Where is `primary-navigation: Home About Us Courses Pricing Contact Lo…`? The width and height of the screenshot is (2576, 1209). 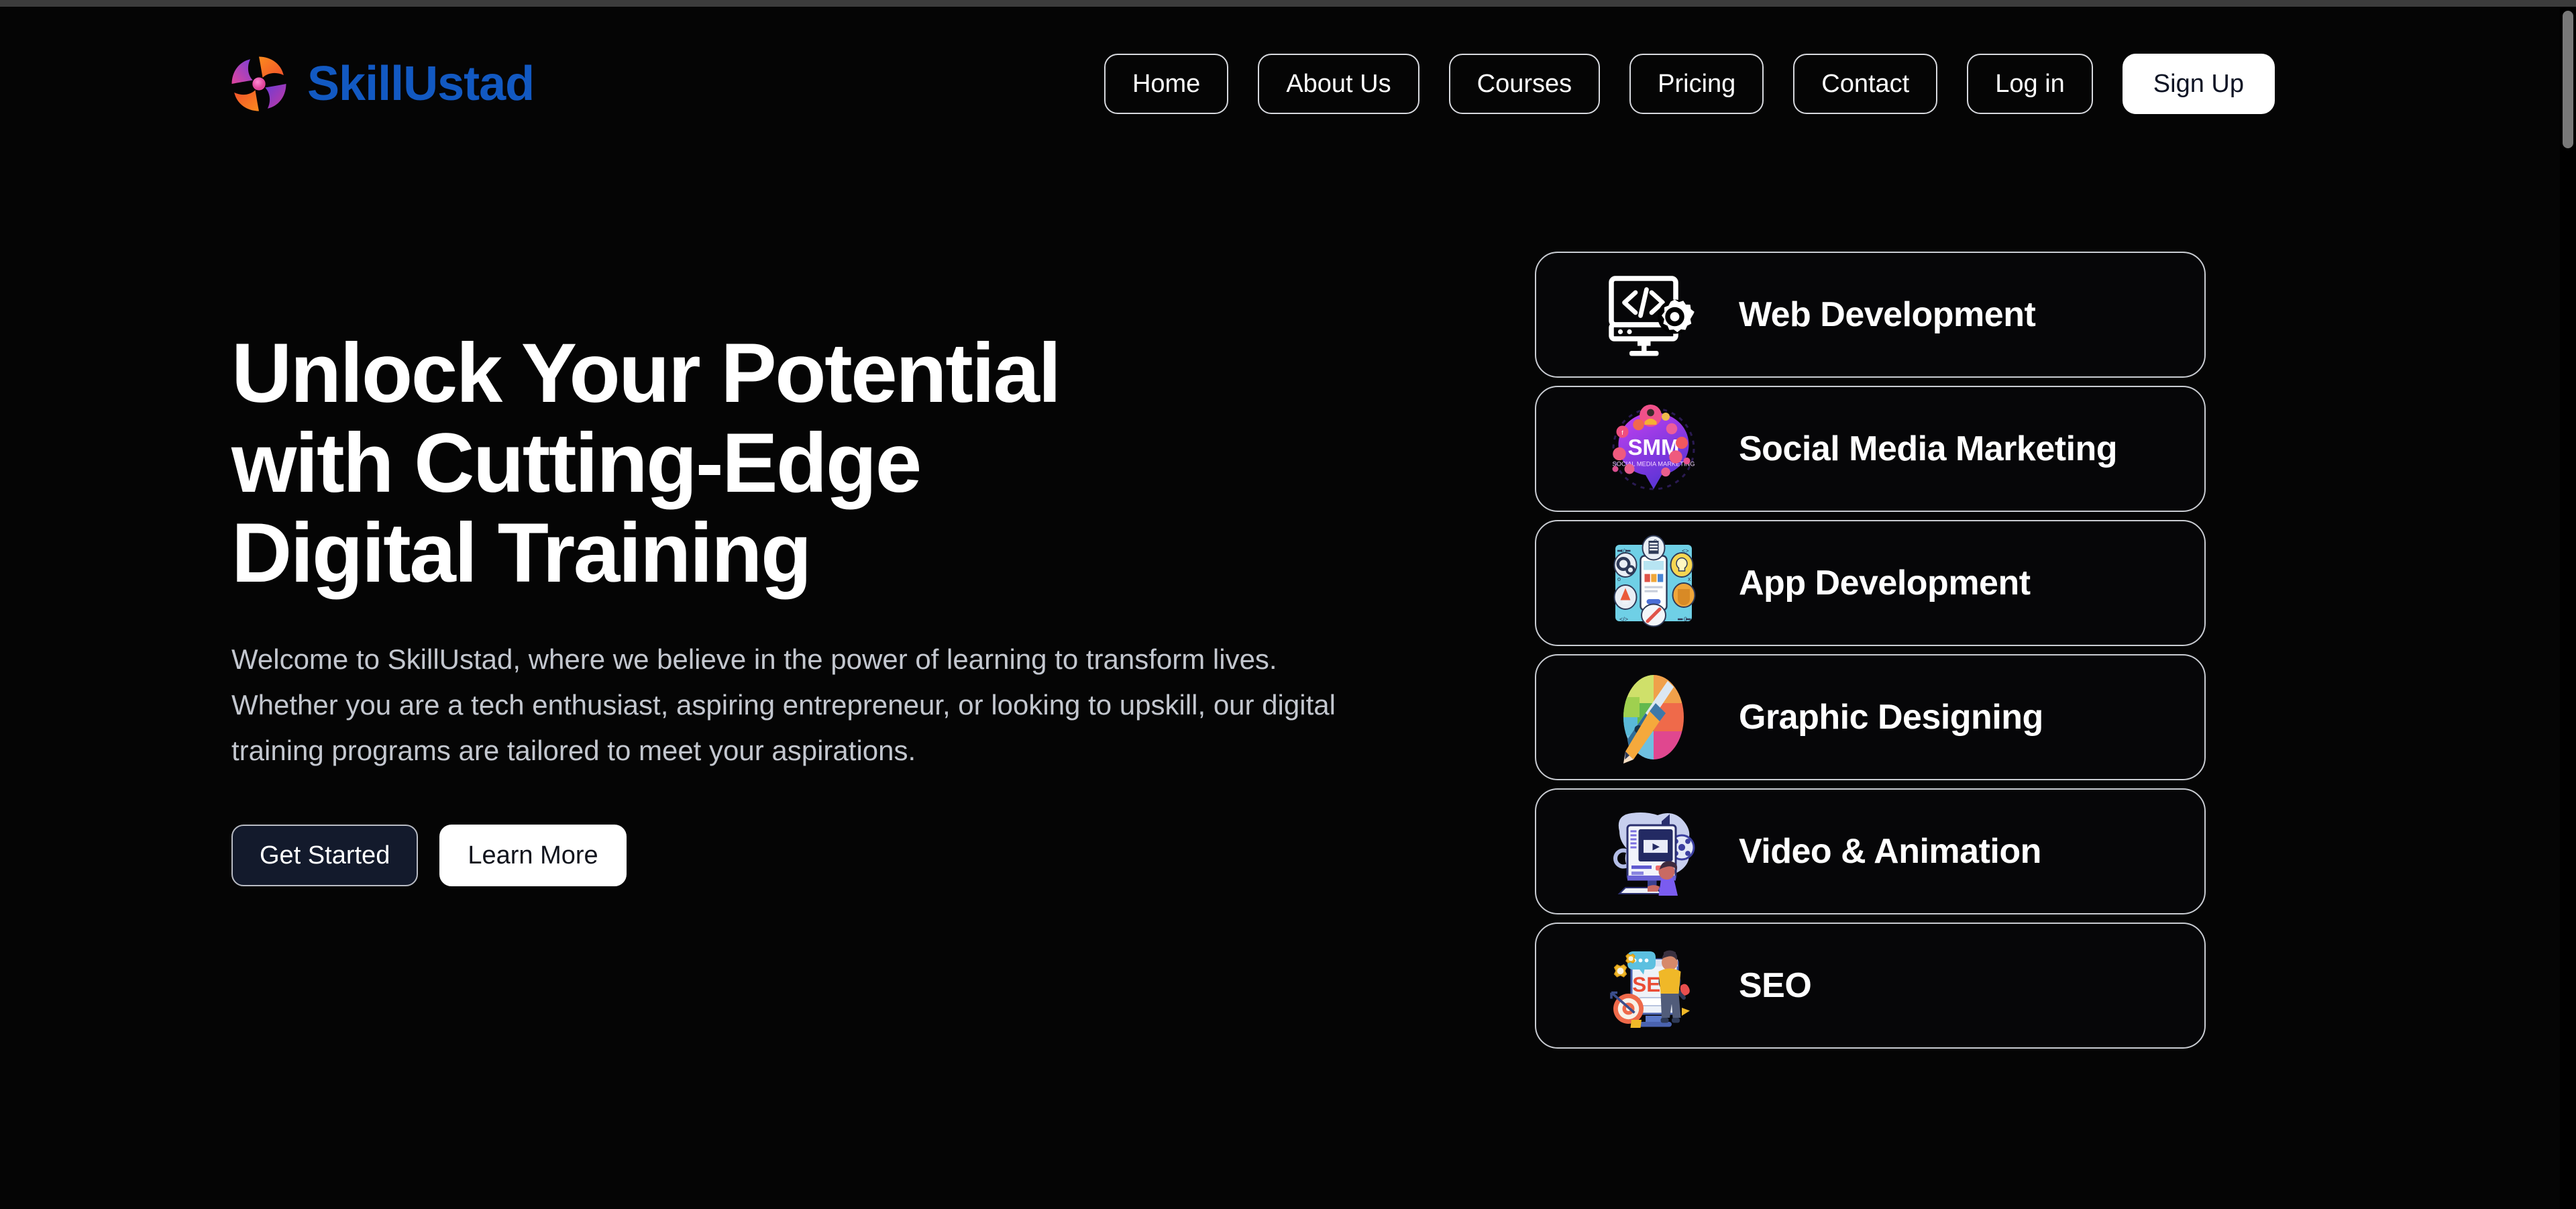
primary-navigation: Home About Us Courses Pricing Contact Lo… is located at coordinates (1812, 84).